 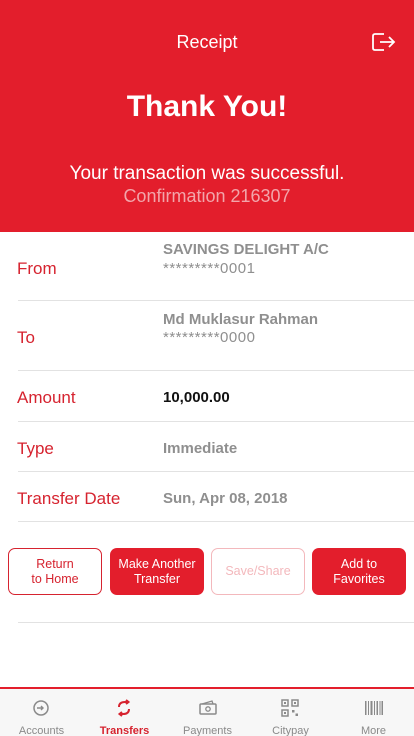 I want to click on accounts-icon, so click(x=41, y=708).